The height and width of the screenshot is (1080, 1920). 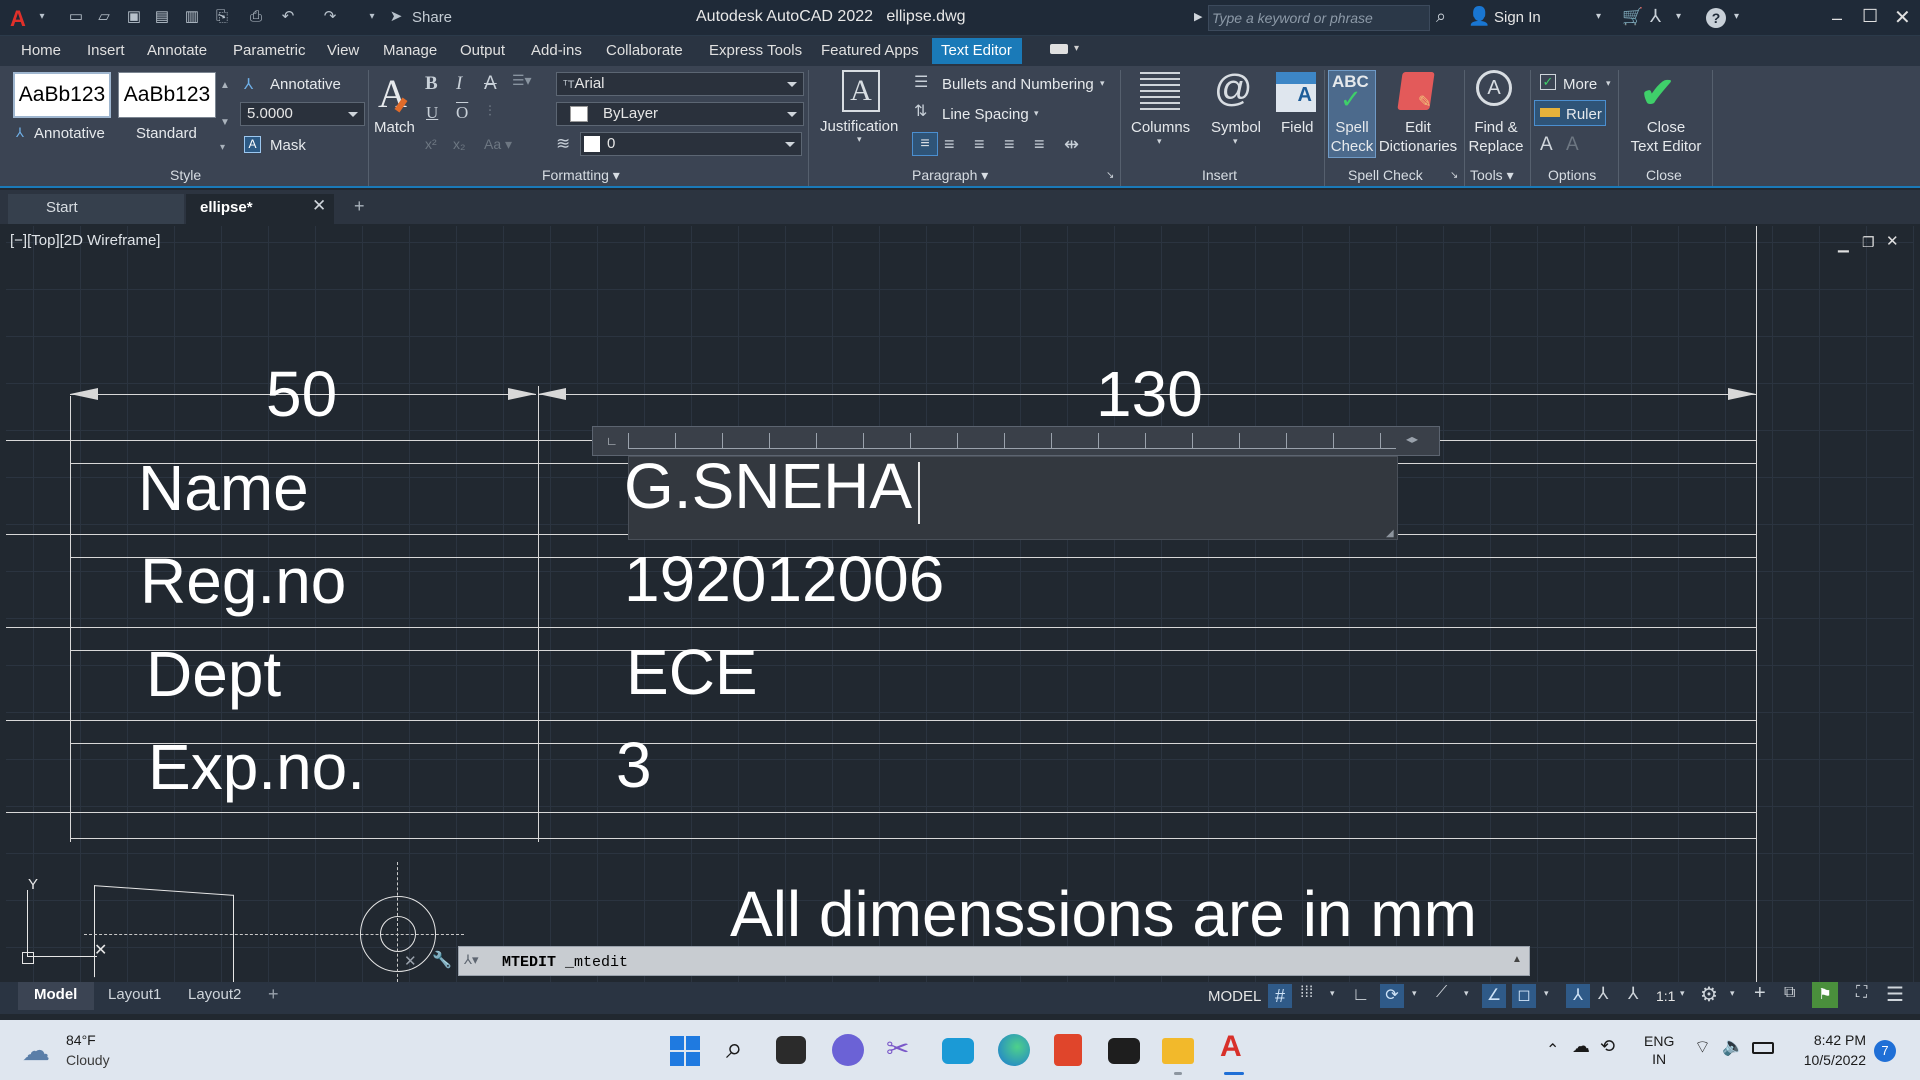 What do you see at coordinates (192, 17) in the screenshot?
I see `web-save-icon: ▥` at bounding box center [192, 17].